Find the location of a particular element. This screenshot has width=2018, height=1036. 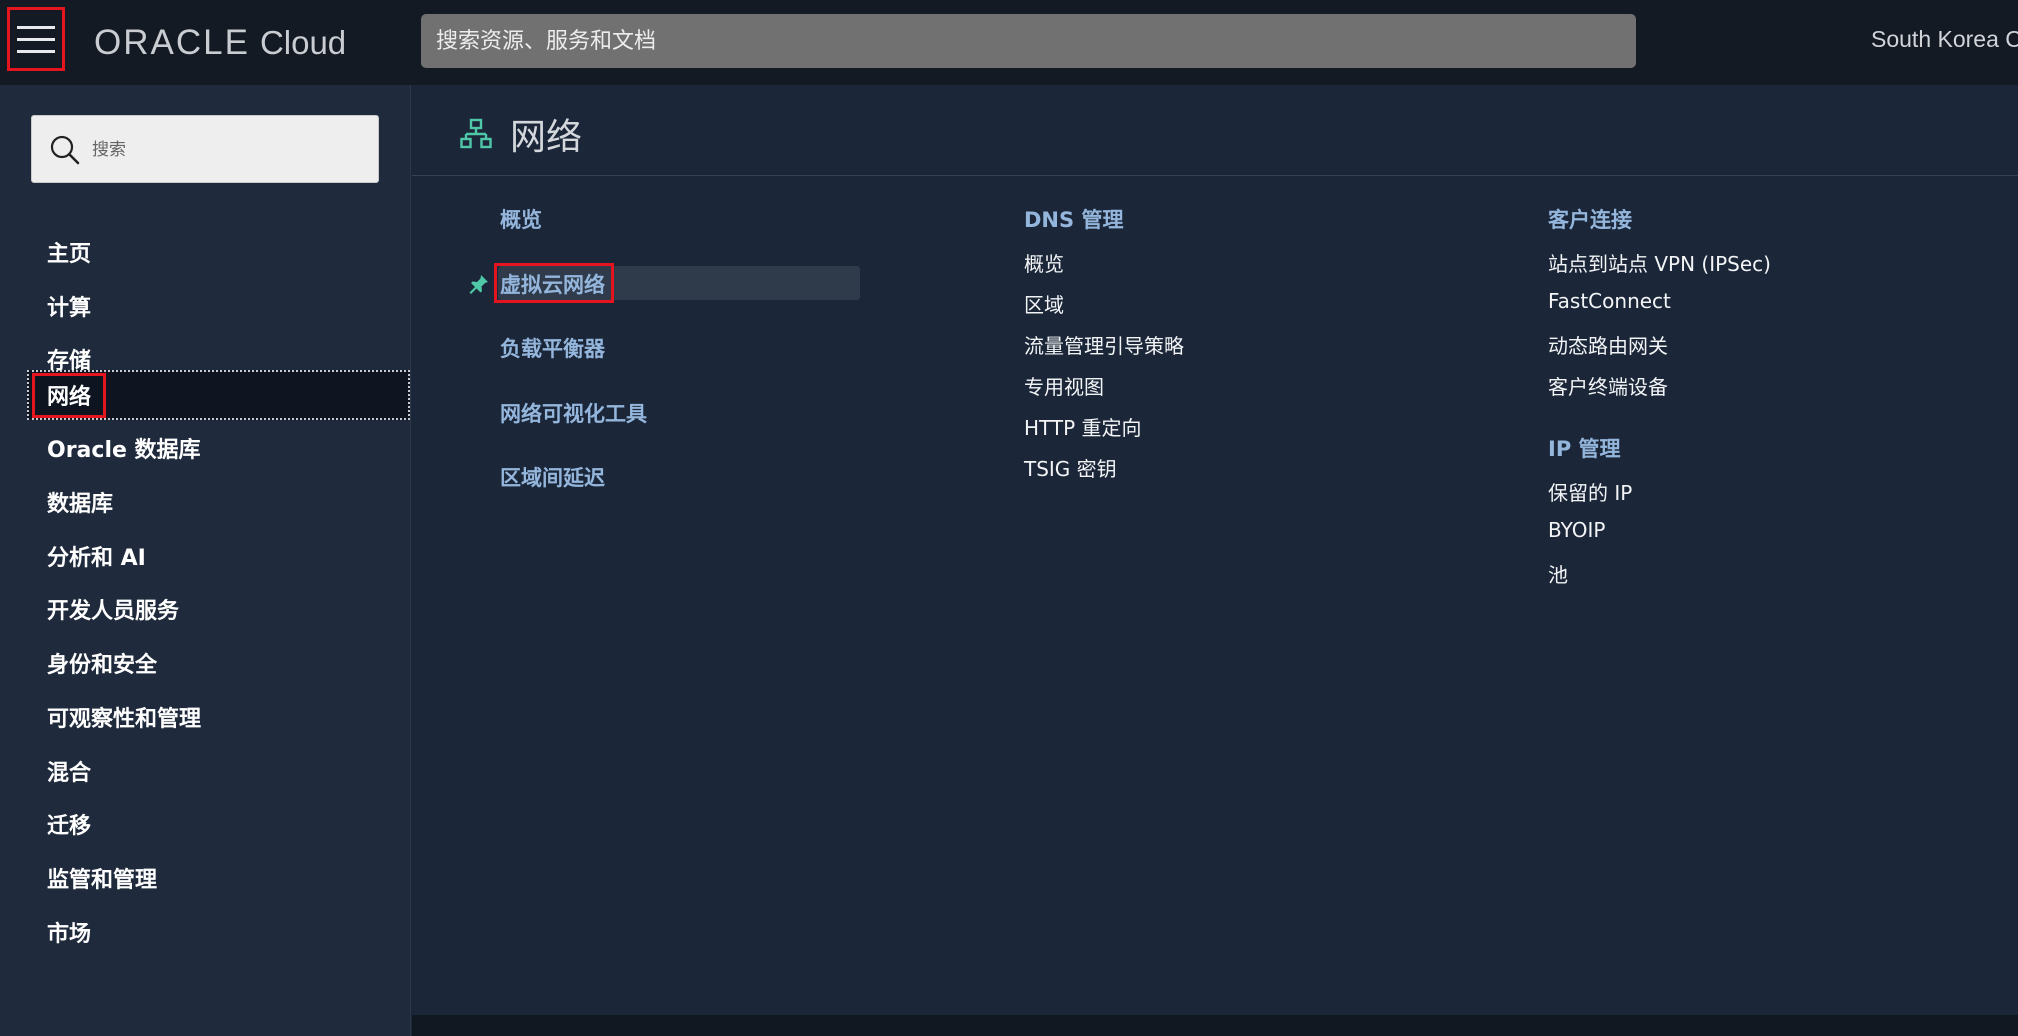

sidebar-item-oracle-database: Oracle 数据库 is located at coordinates (124, 448).